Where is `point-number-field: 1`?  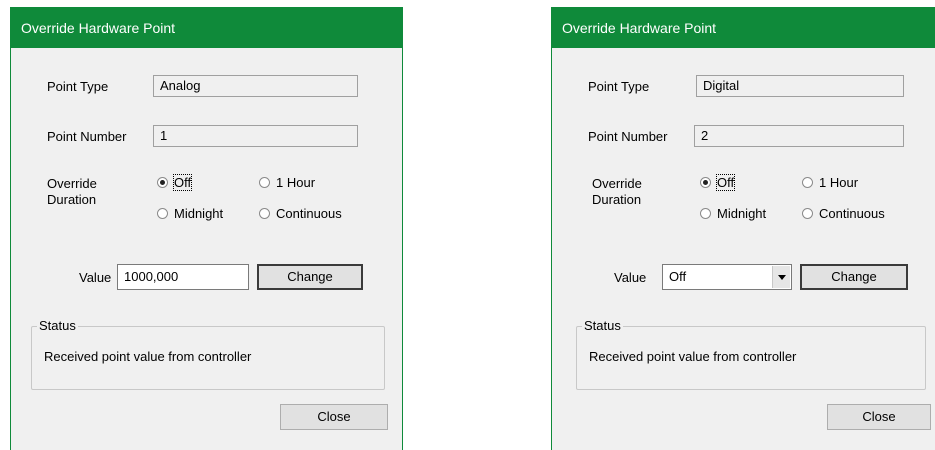
point-number-field: 1 is located at coordinates (255, 136).